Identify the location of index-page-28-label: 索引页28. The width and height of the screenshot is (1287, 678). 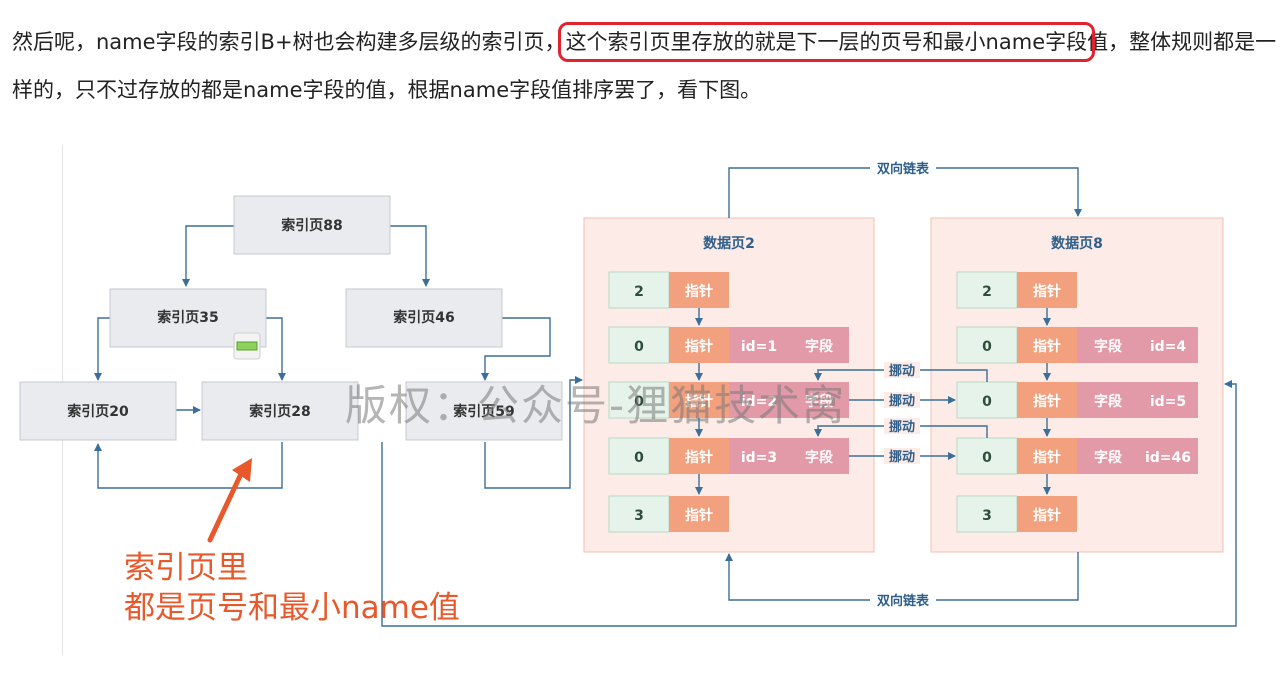
(279, 411).